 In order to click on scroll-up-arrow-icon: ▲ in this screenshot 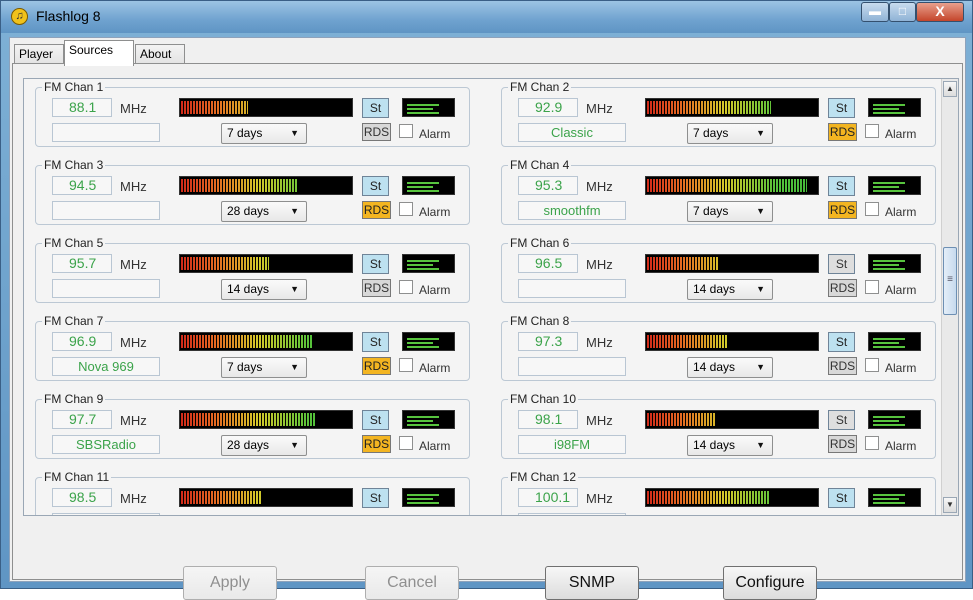, I will do `click(950, 89)`.